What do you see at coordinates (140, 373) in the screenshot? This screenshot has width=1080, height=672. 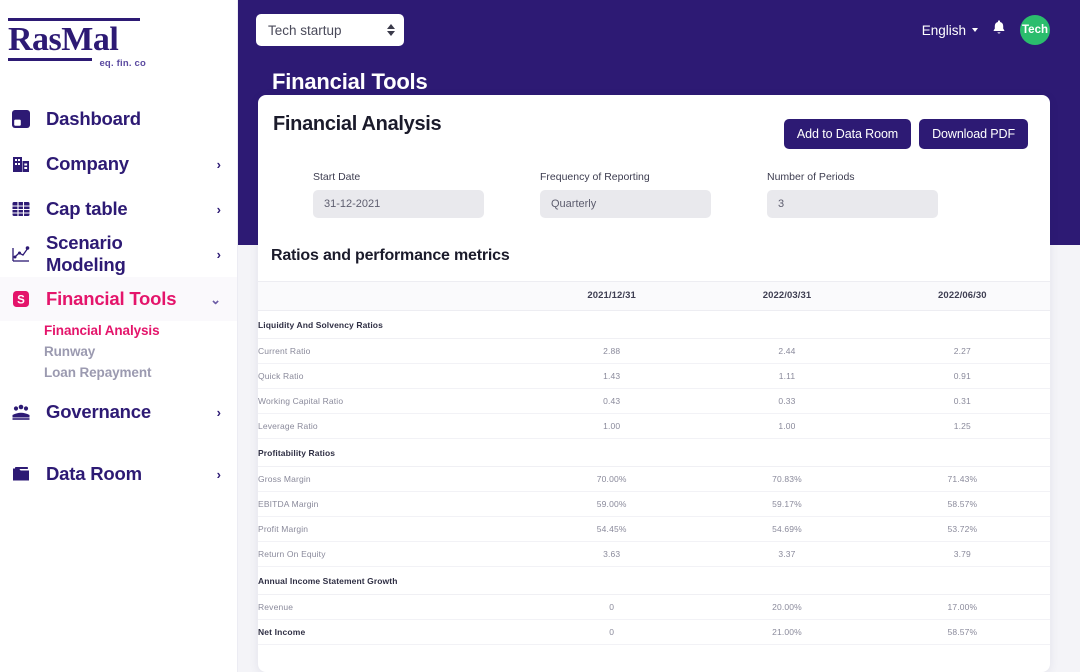 I see `sidebar-subitem-loan-repayment: Loan Repayment` at bounding box center [140, 373].